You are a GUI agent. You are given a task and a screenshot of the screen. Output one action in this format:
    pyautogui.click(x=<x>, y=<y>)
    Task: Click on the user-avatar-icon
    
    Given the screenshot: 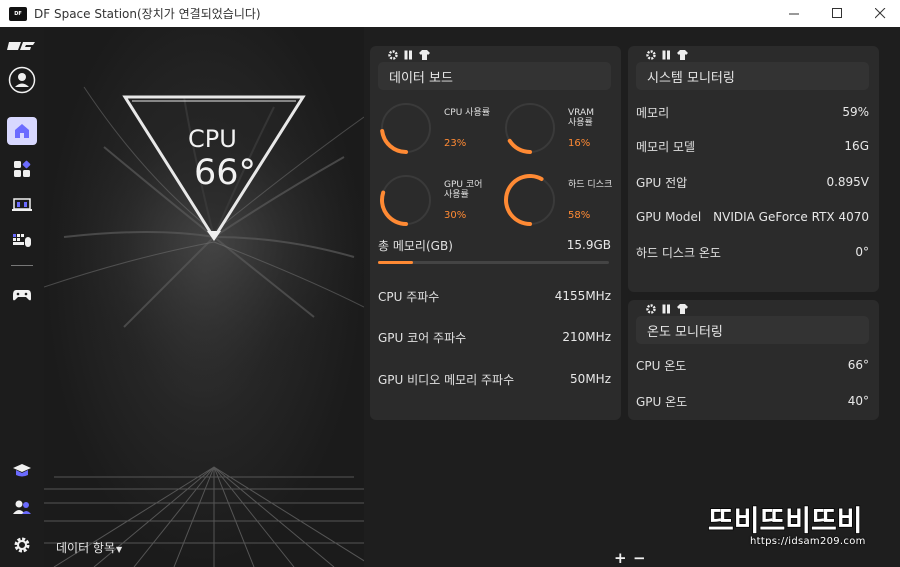 What is the action you would take?
    pyautogui.click(x=22, y=80)
    